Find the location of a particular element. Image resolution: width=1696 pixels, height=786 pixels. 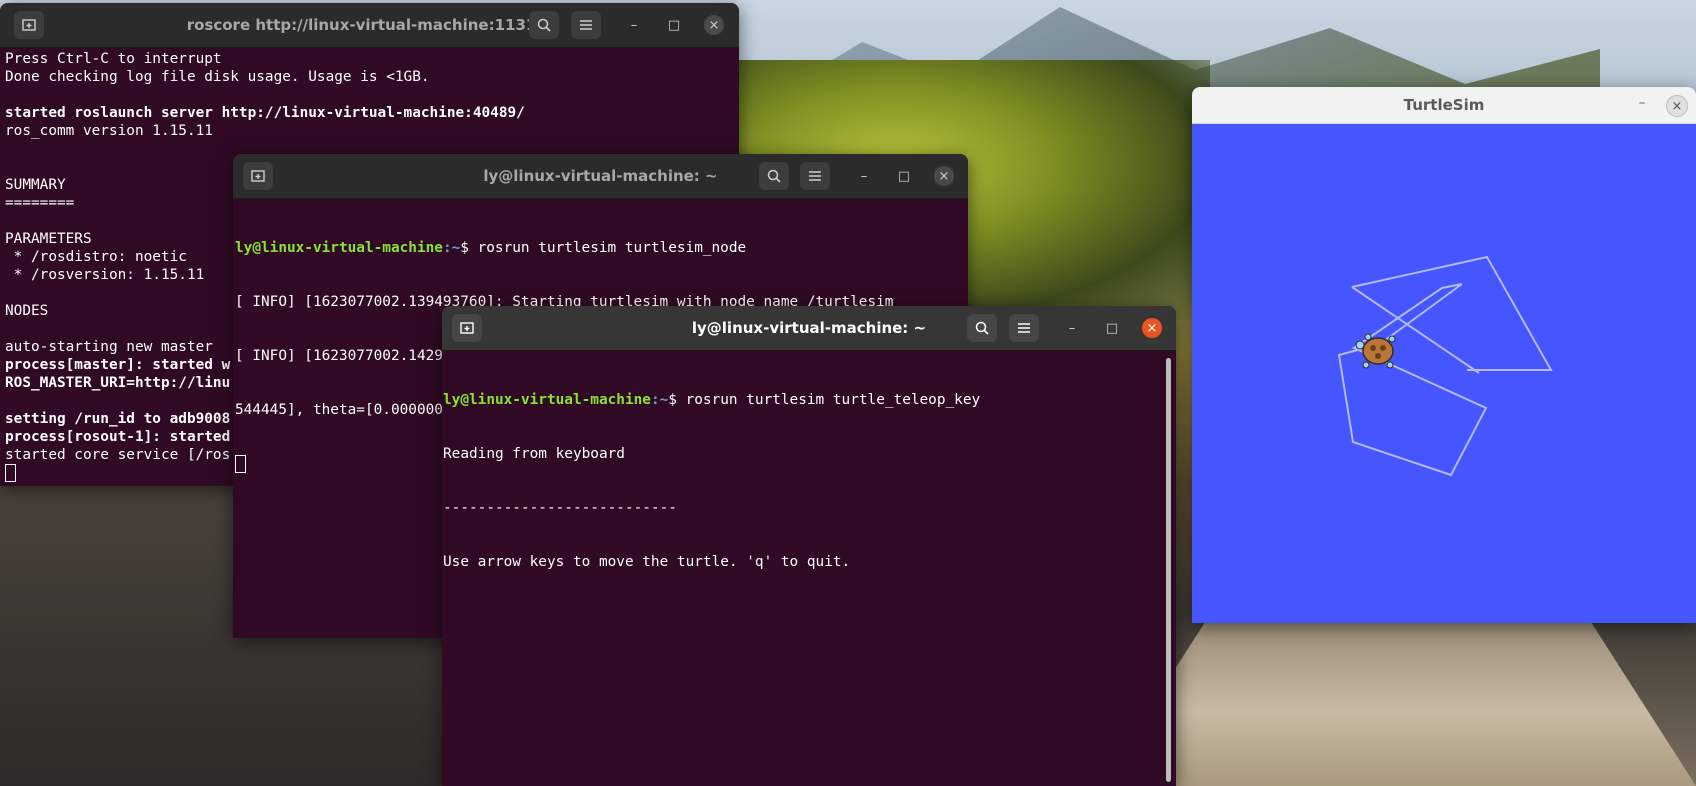

turtlesim-canvas is located at coordinates (1445, 366).